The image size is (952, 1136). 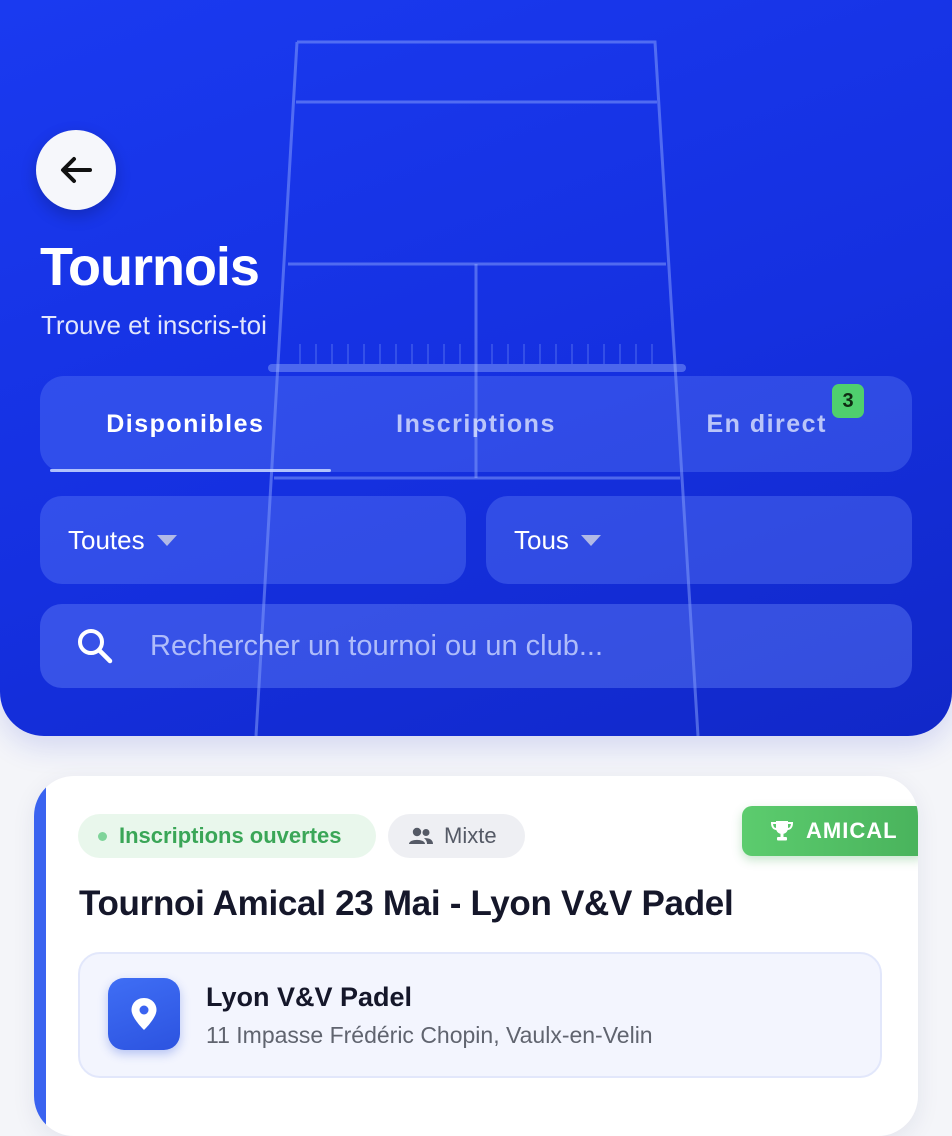 What do you see at coordinates (154, 325) in the screenshot?
I see `page-subtitle: Trouve et inscris-toi` at bounding box center [154, 325].